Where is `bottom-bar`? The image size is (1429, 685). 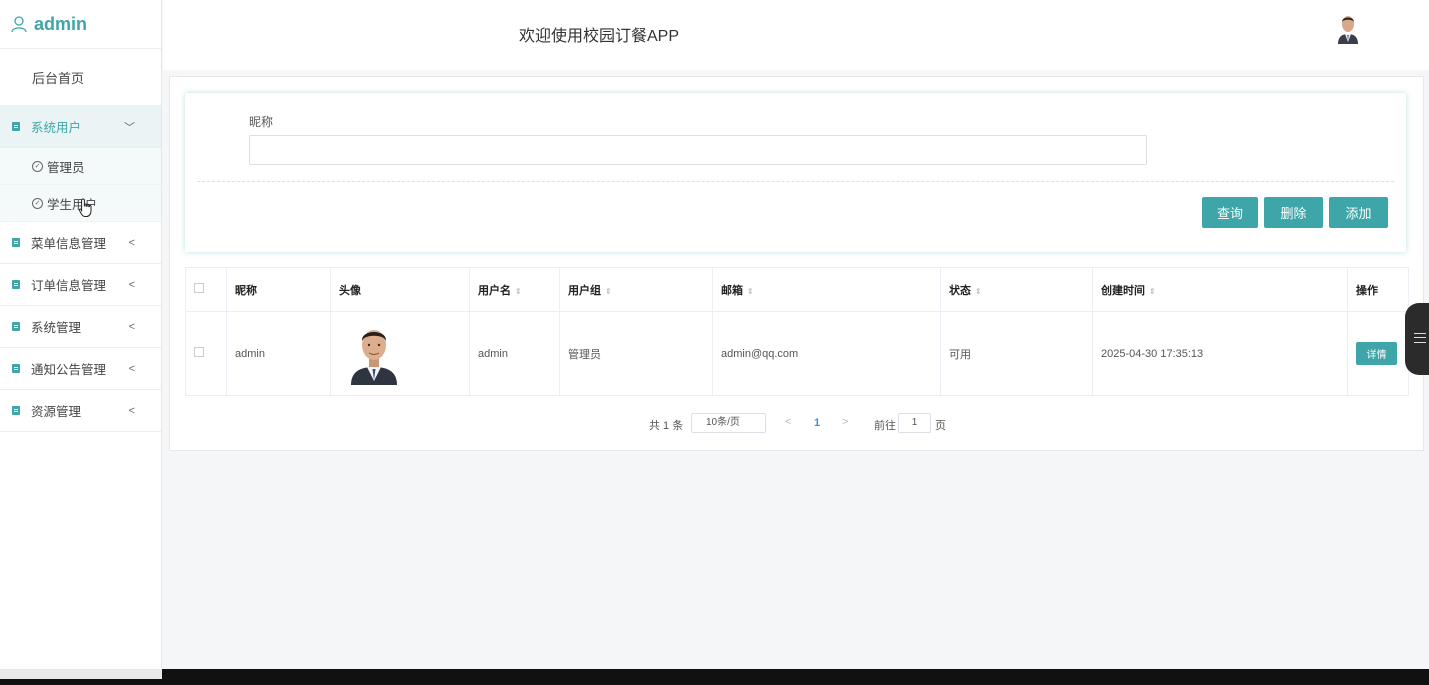
bottom-bar is located at coordinates (714, 677).